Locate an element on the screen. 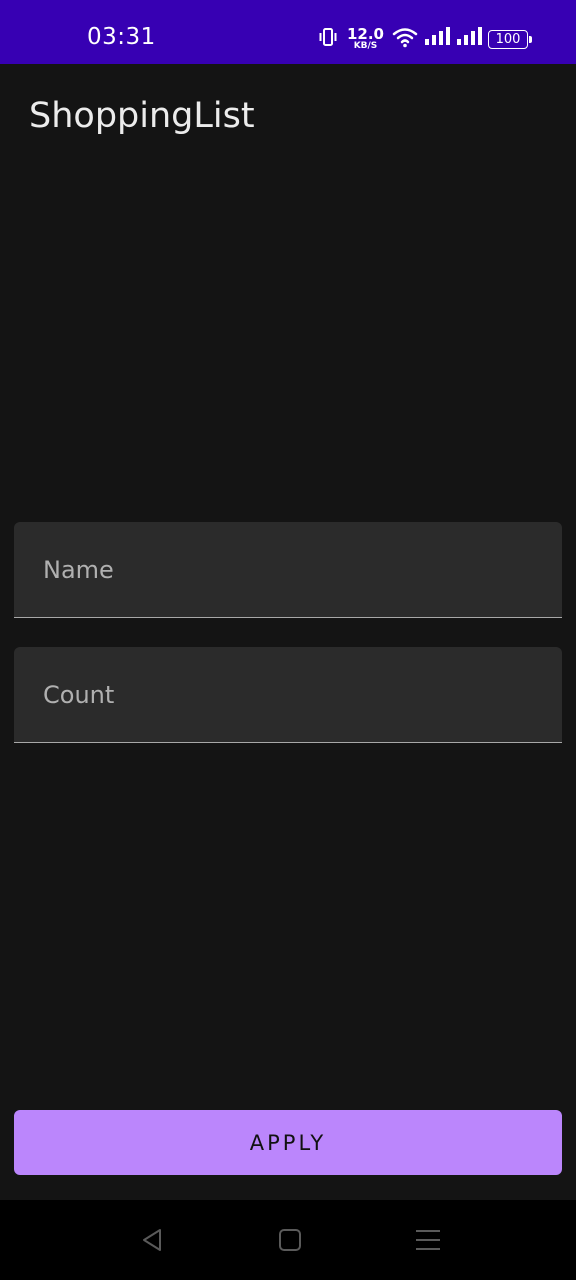 This screenshot has width=576, height=1280. name-input is located at coordinates (288, 569).